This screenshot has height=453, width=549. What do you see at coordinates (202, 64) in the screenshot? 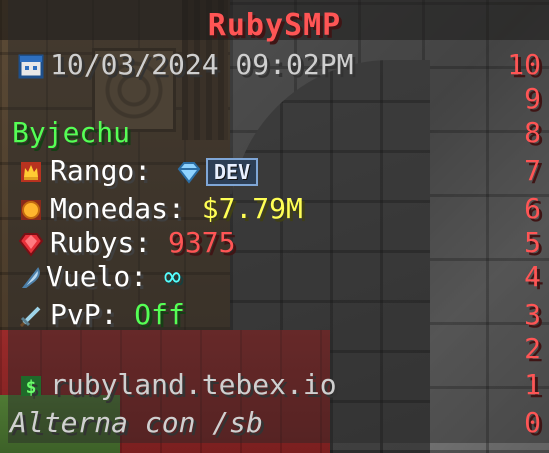
I see `date-time-text: 10/03/2024 09:02PM` at bounding box center [202, 64].